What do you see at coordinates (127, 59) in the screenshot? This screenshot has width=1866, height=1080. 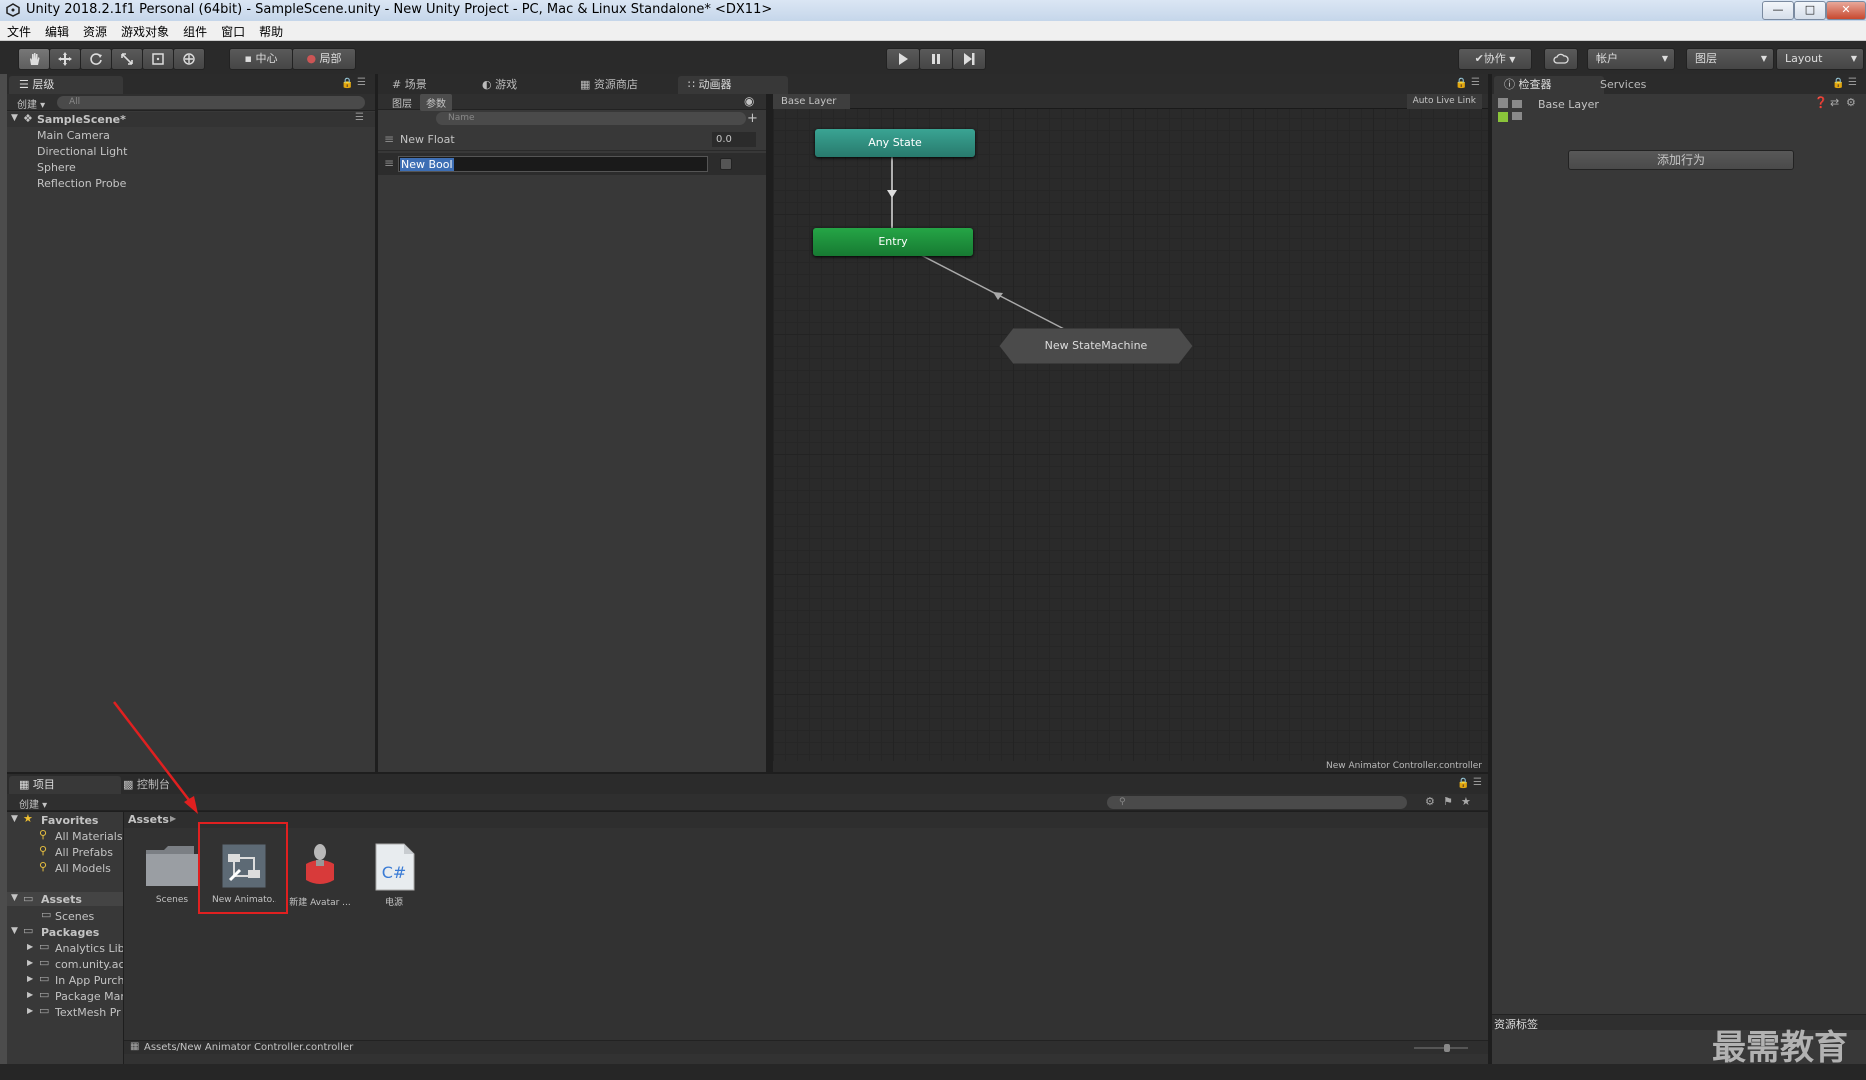 I see `scale-tool-button` at bounding box center [127, 59].